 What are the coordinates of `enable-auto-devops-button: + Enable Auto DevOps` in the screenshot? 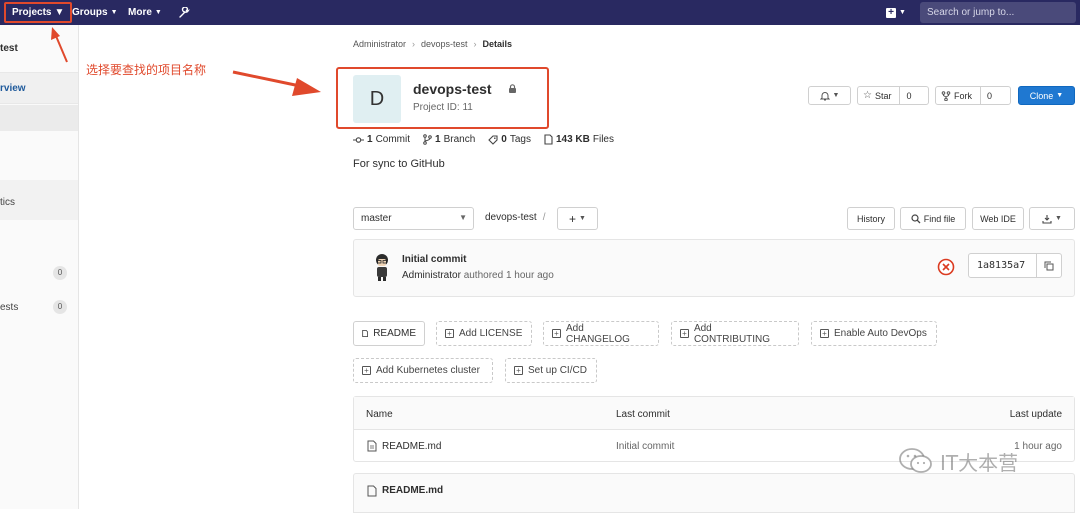 It's located at (874, 333).